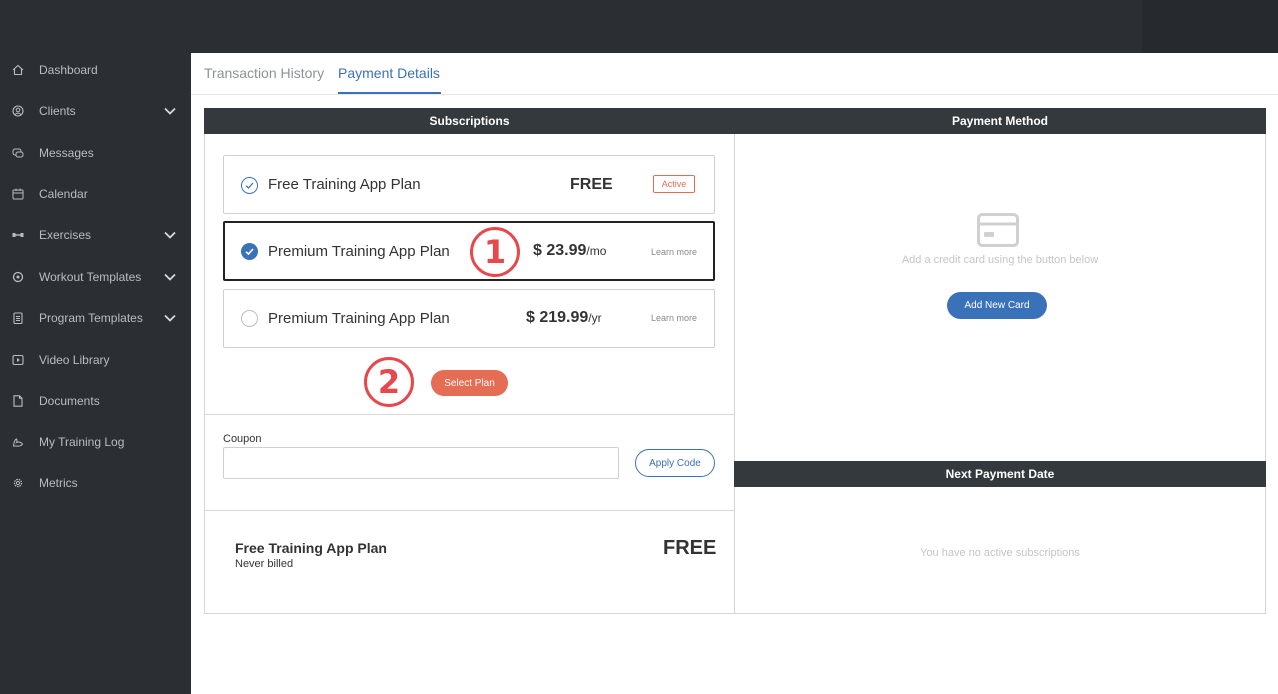 This screenshot has width=1278, height=694. I want to click on sidebar-item-label: Documents, so click(69, 401).